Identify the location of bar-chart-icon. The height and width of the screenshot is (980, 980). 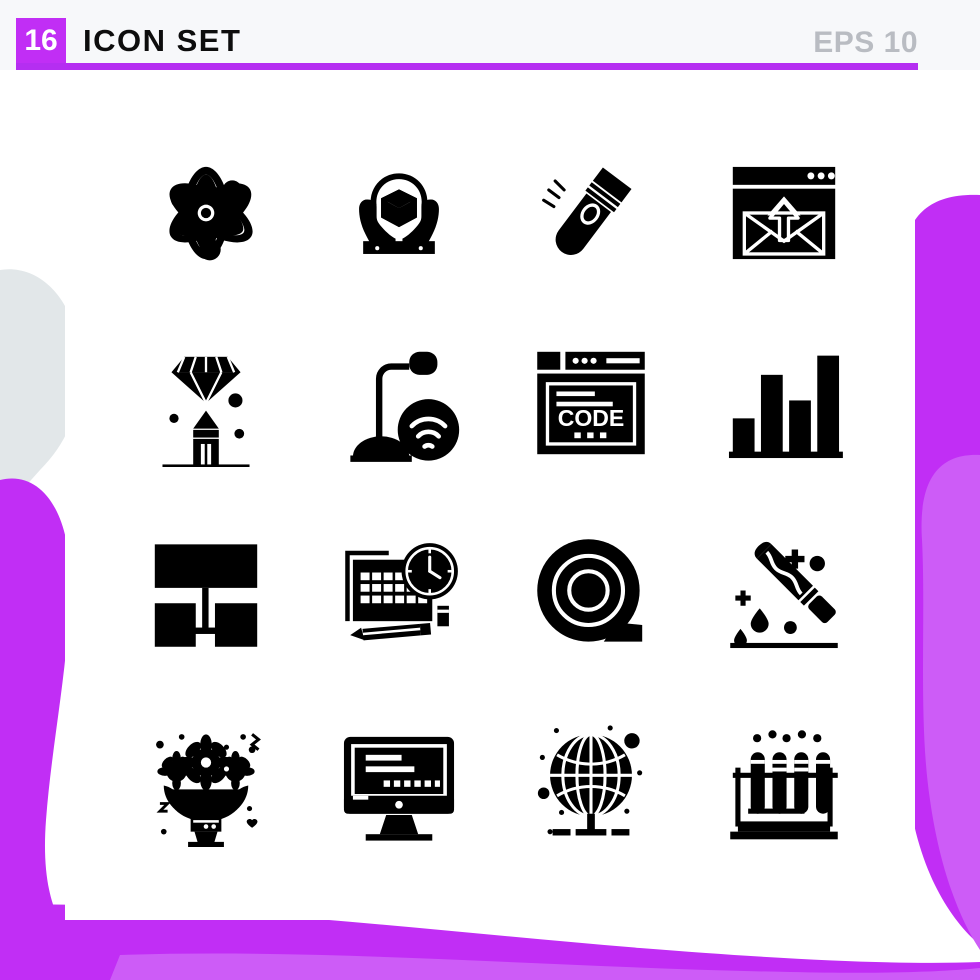
(785, 407).